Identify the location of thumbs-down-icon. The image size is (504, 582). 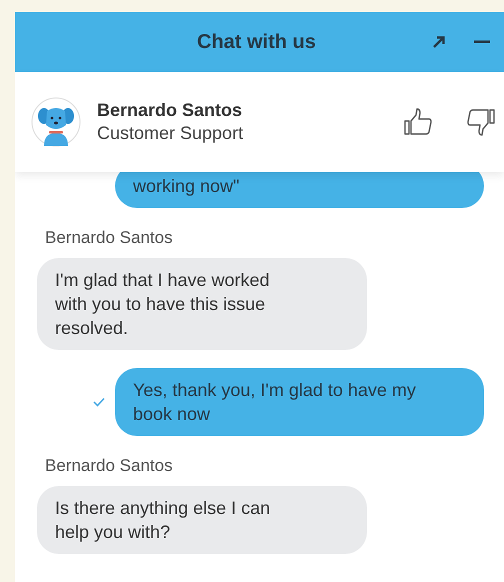
(481, 122).